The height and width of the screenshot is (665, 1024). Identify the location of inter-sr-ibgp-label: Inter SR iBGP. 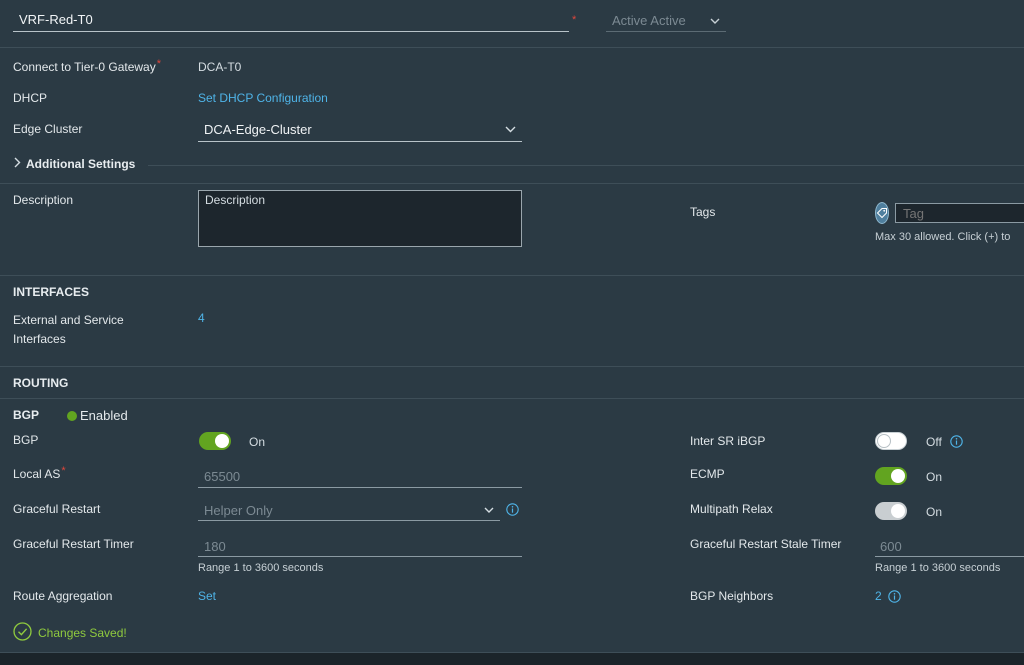
(728, 441).